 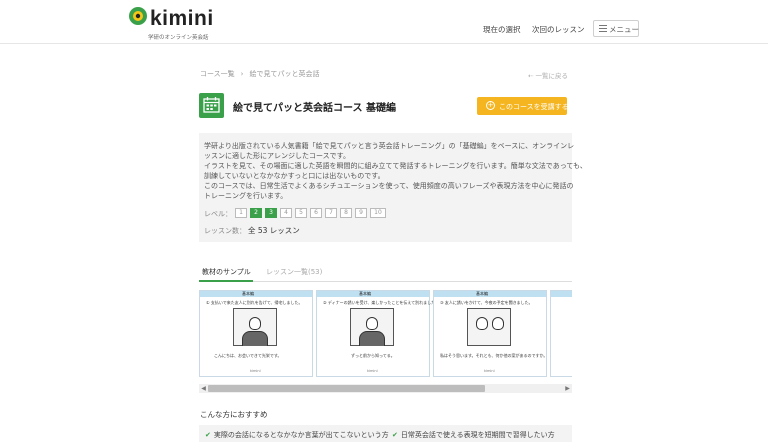 I want to click on logo-subtitle: 学研のオンライン英会話, so click(x=178, y=38).